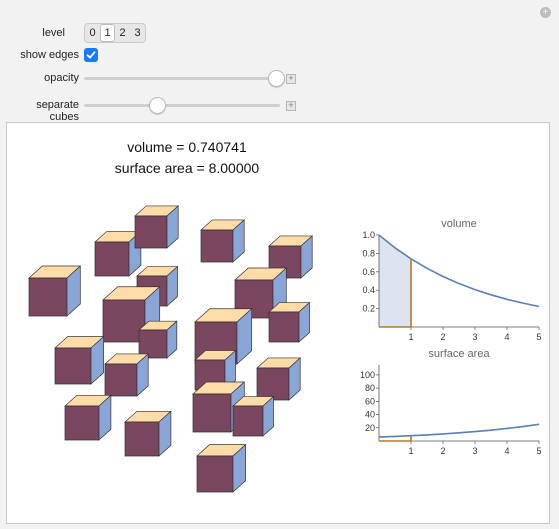 The width and height of the screenshot is (559, 529). What do you see at coordinates (459, 430) in the screenshot?
I see `series-line` at bounding box center [459, 430].